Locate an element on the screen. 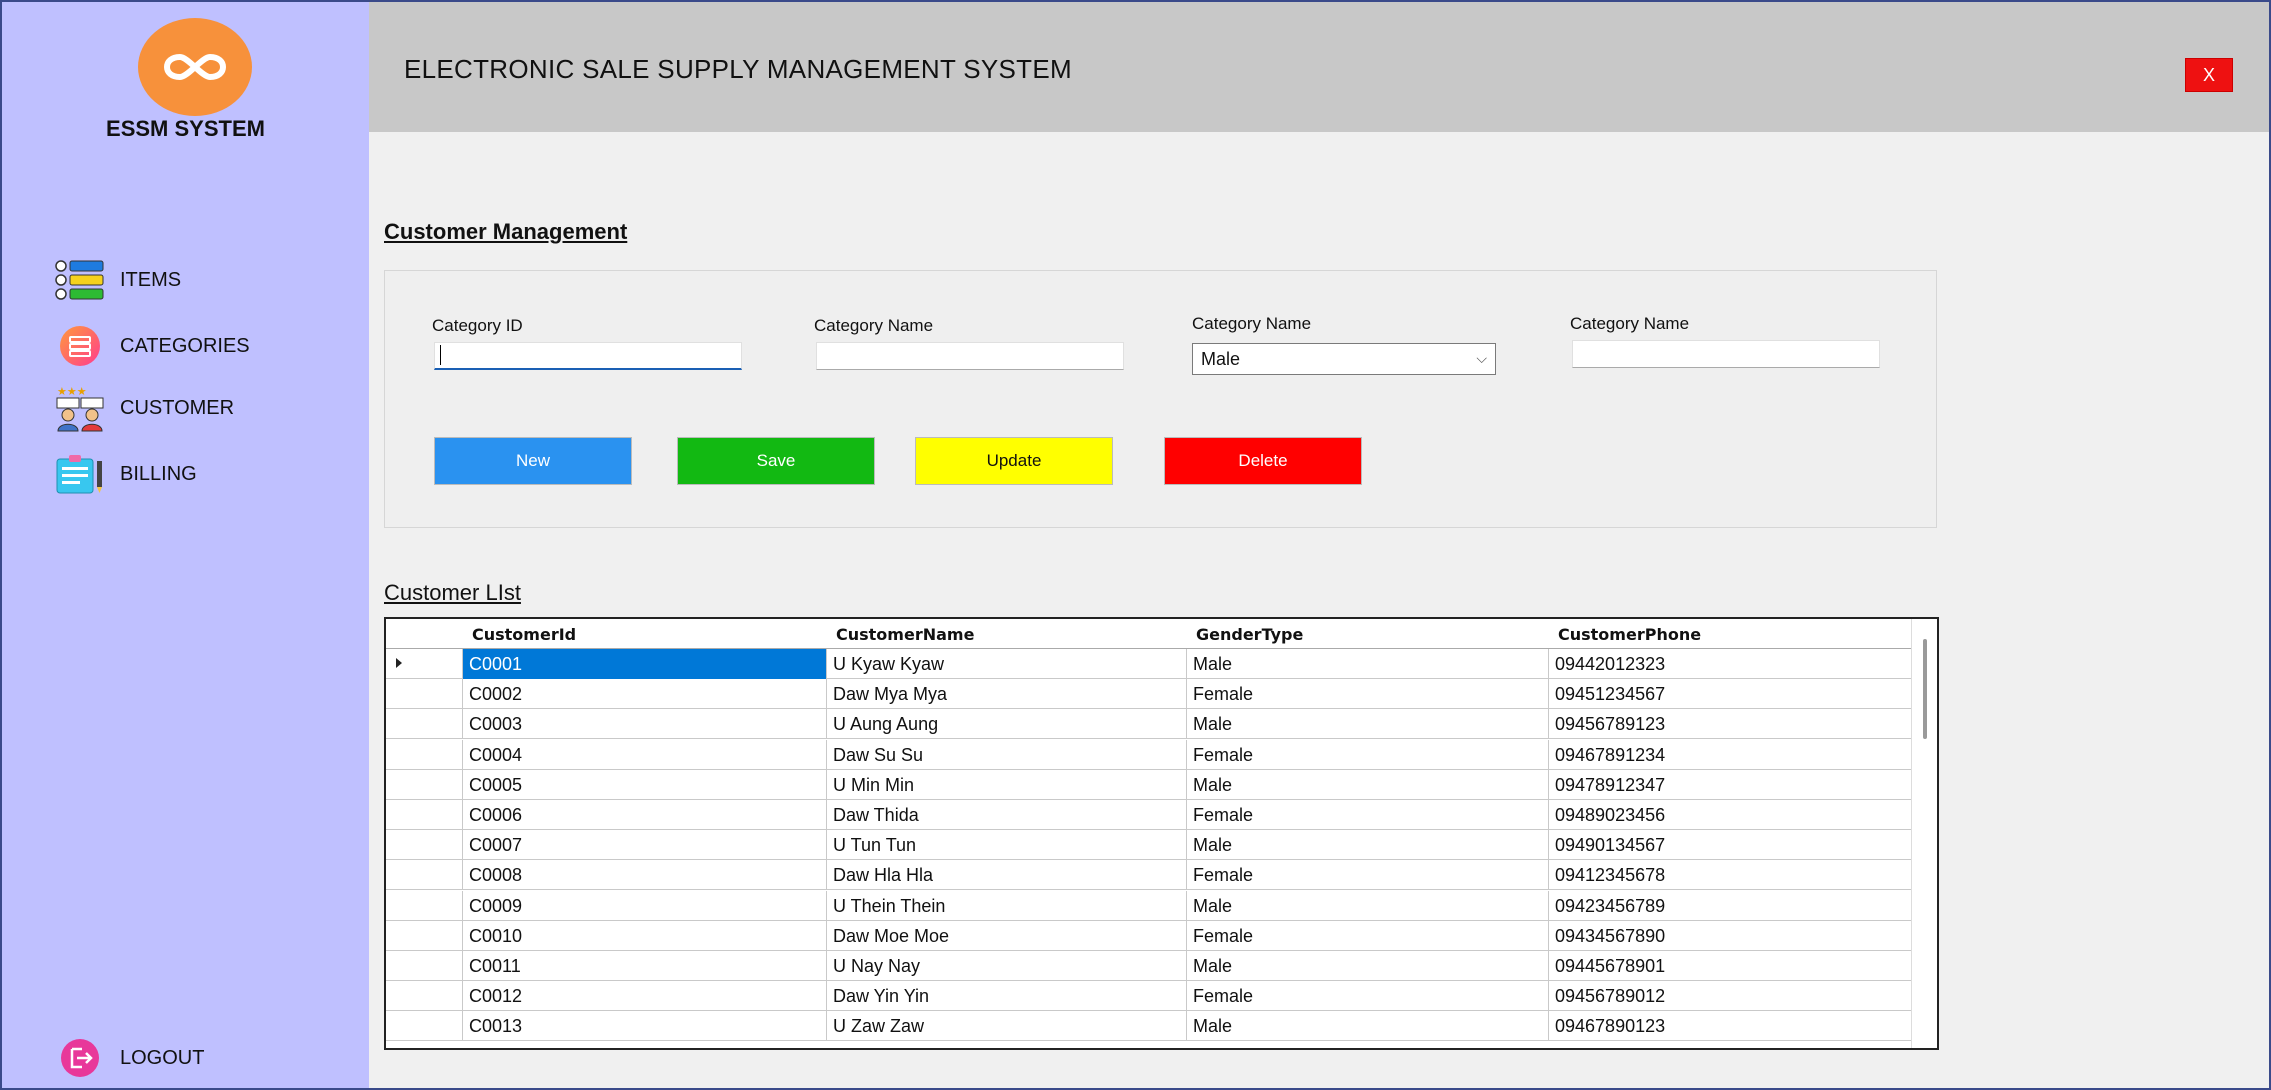  cell-phone: 09451234567 is located at coordinates (1729, 694).